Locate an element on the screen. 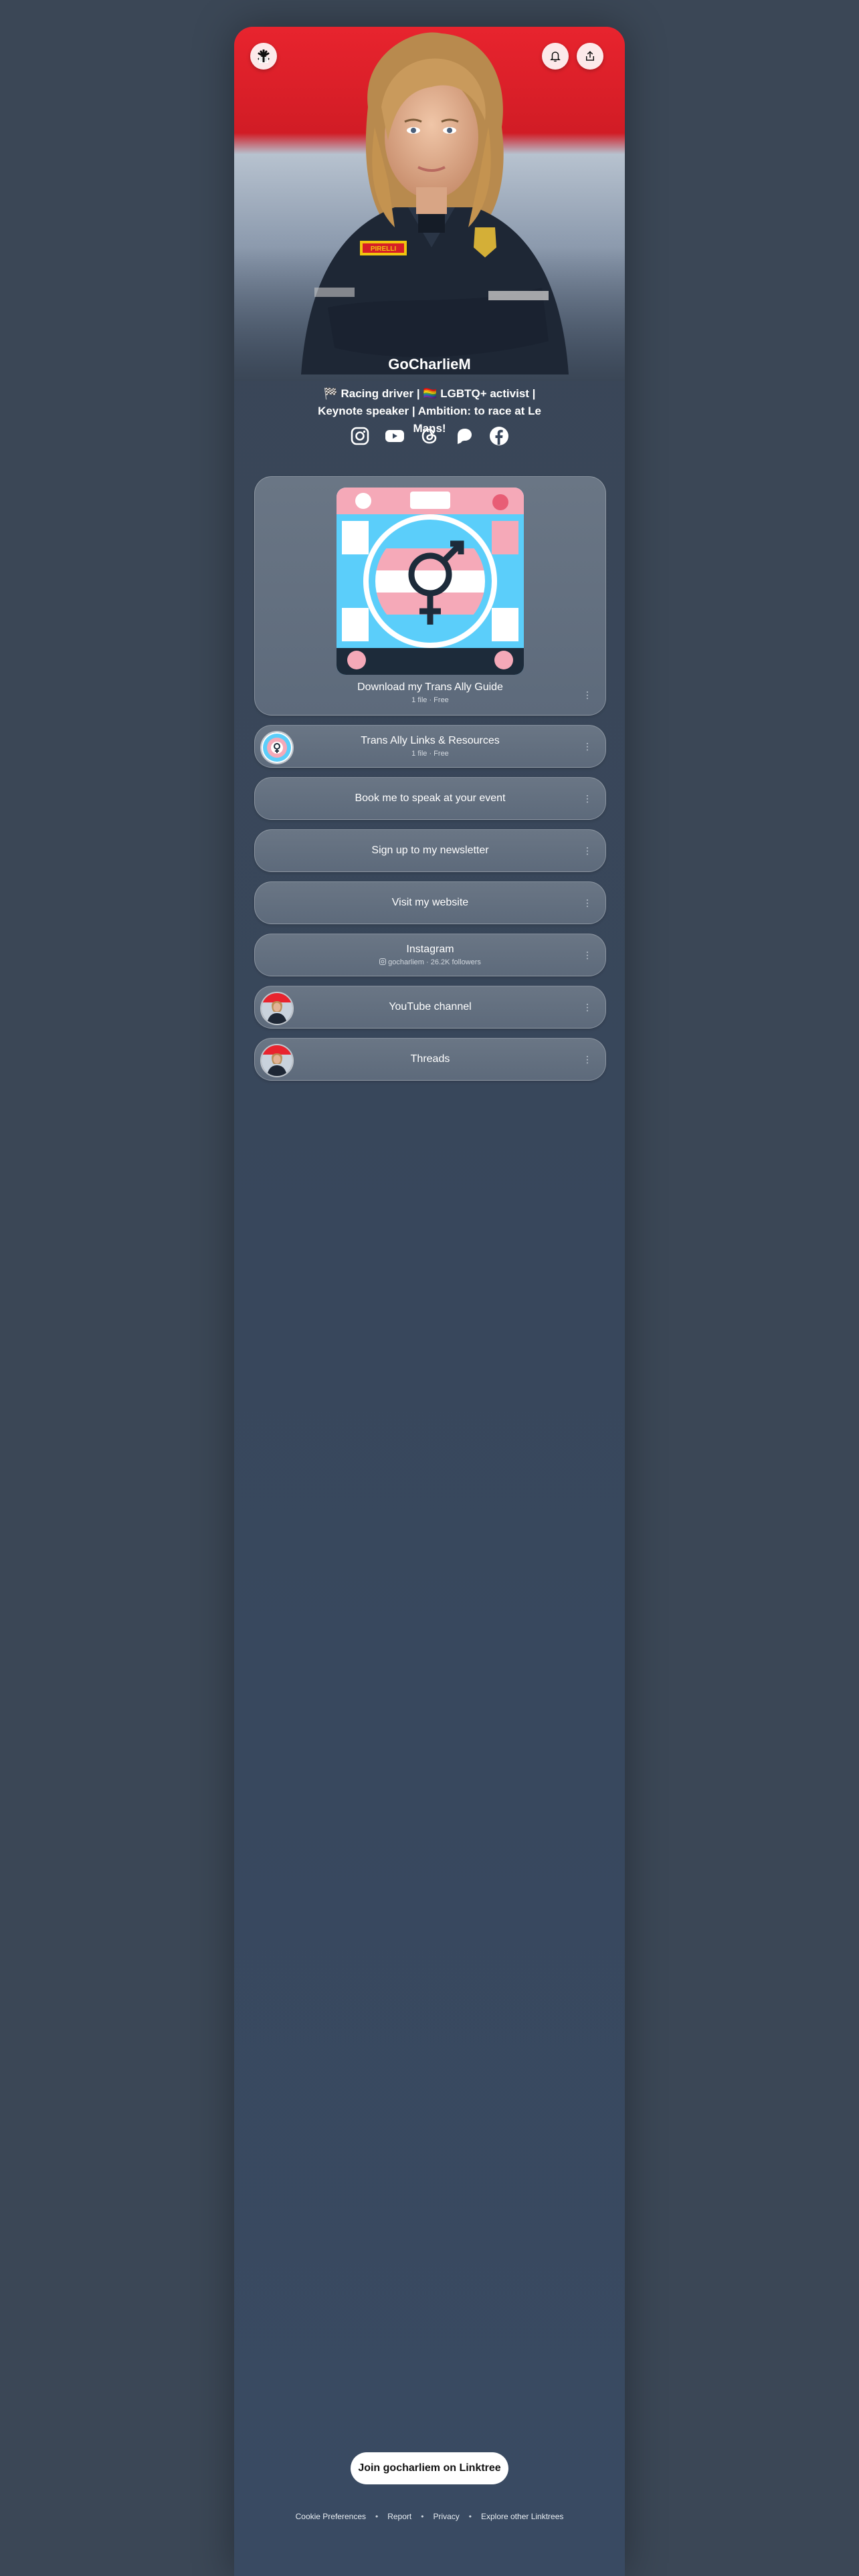 Image resolution: width=859 pixels, height=2576 pixels. join-linktree-button: Join gocharliem on Linktree is located at coordinates (429, 2468).